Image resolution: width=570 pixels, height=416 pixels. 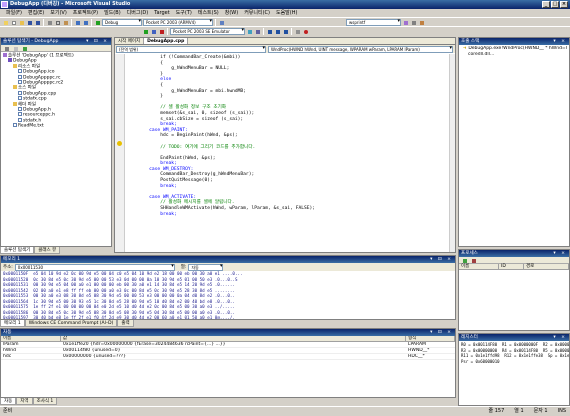 What do you see at coordinates (122, 22) in the screenshot?
I see `configuration-combo: Debug` at bounding box center [122, 22].